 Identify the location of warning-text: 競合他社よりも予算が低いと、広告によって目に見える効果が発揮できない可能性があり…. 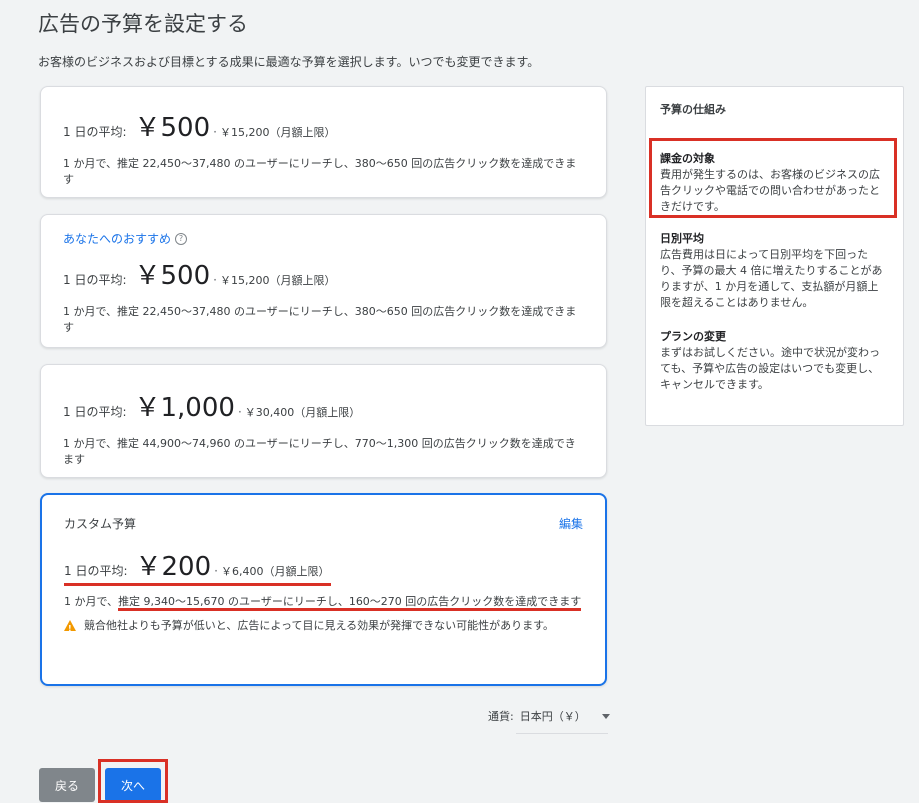
(319, 625).